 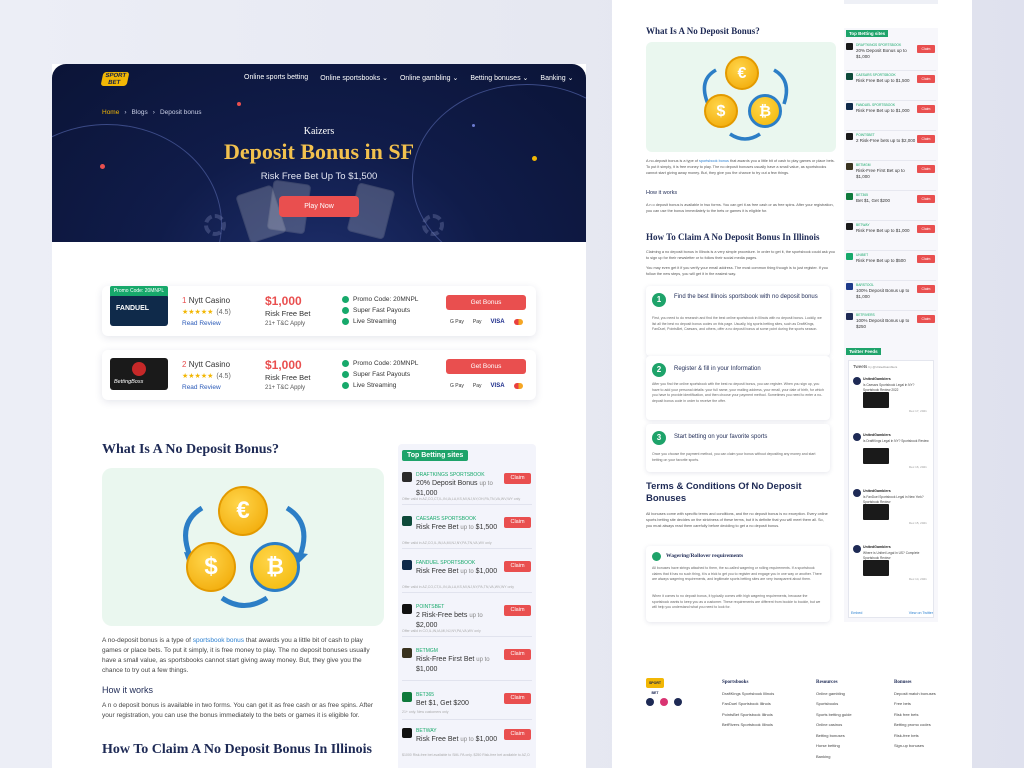 What do you see at coordinates (407, 609) in the screenshot?
I see `pointsbet-logo-icon` at bounding box center [407, 609].